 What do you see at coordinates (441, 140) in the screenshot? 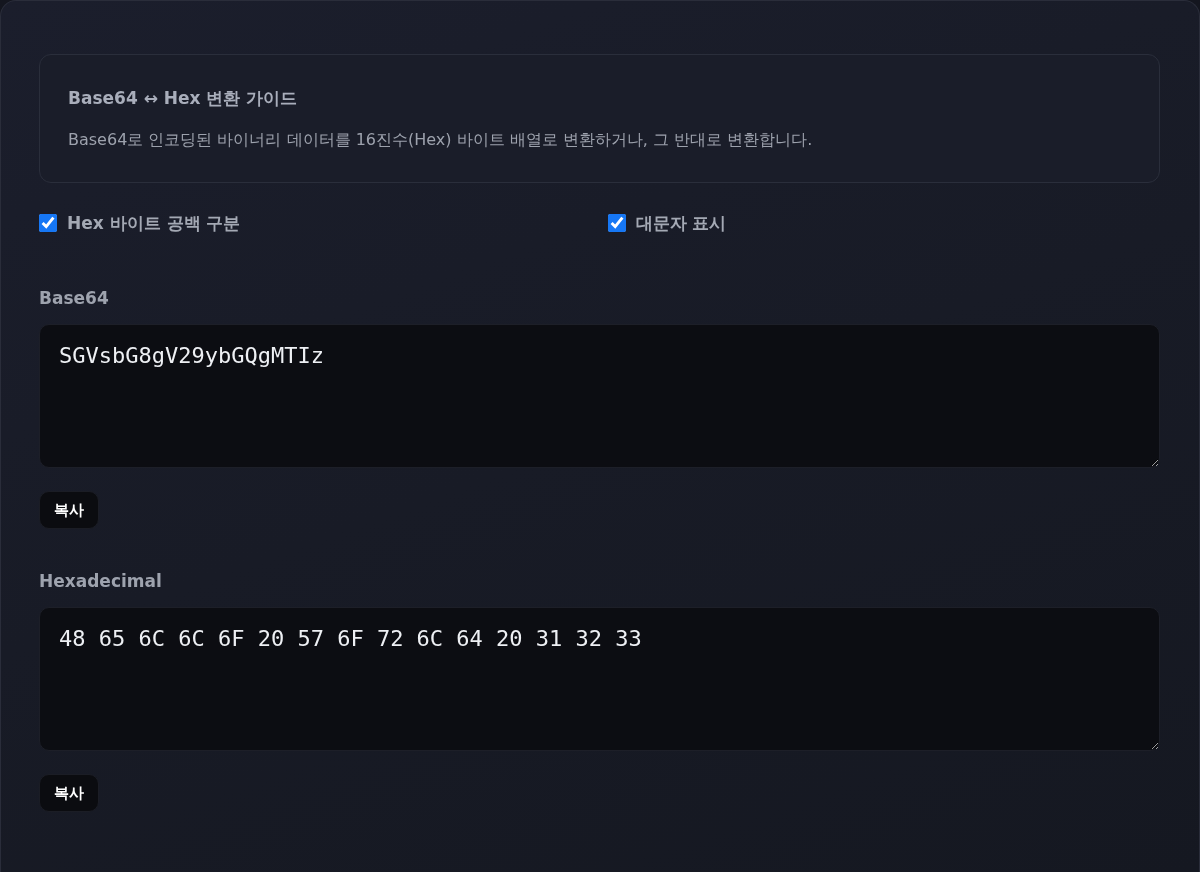
I see `guide-description: Base64로 인코딩된 바이너리 데이터를 16진수(Hex) 바이트 배열로 변환하거나, 그 반대로 변환합니다.` at bounding box center [441, 140].